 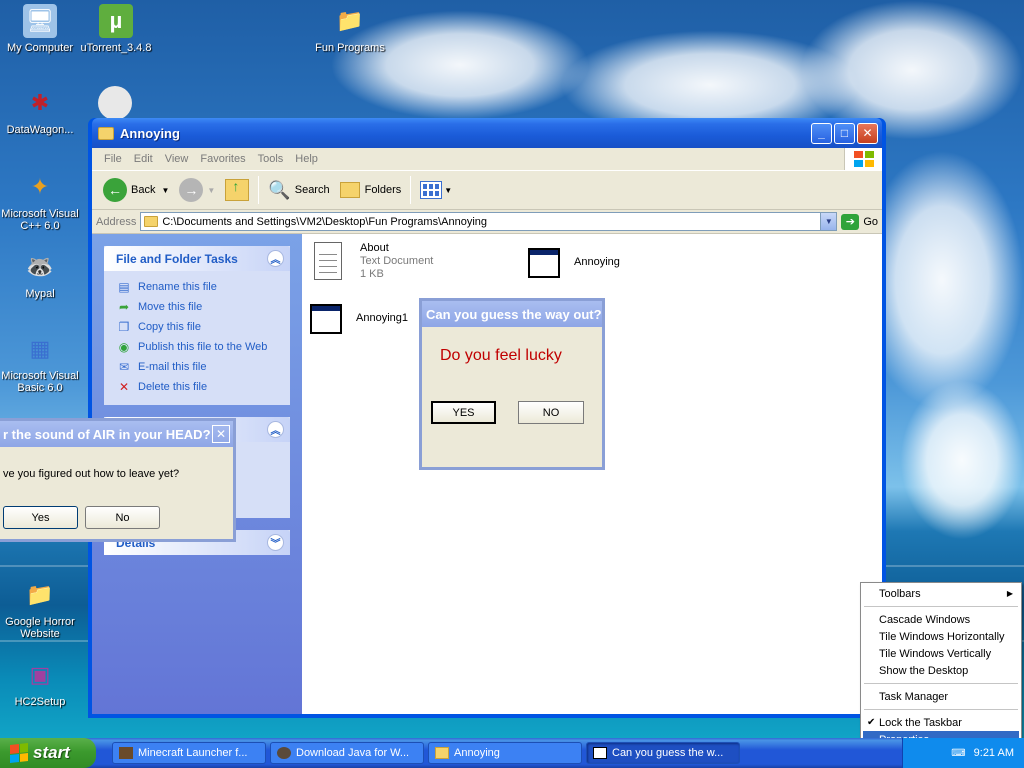 What do you see at coordinates (203, 327) in the screenshot?
I see `task-copy: ❐ Copy this file` at bounding box center [203, 327].